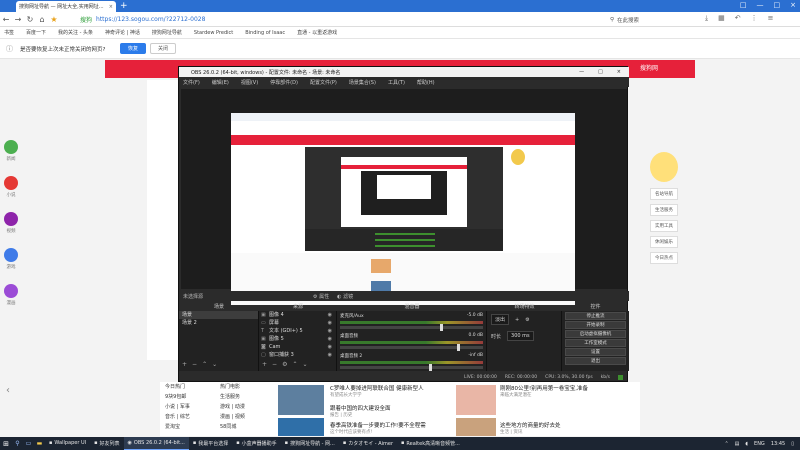 The image size is (800, 450). Describe the element at coordinates (6, 19) in the screenshot. I see `back-icon: ←` at that location.